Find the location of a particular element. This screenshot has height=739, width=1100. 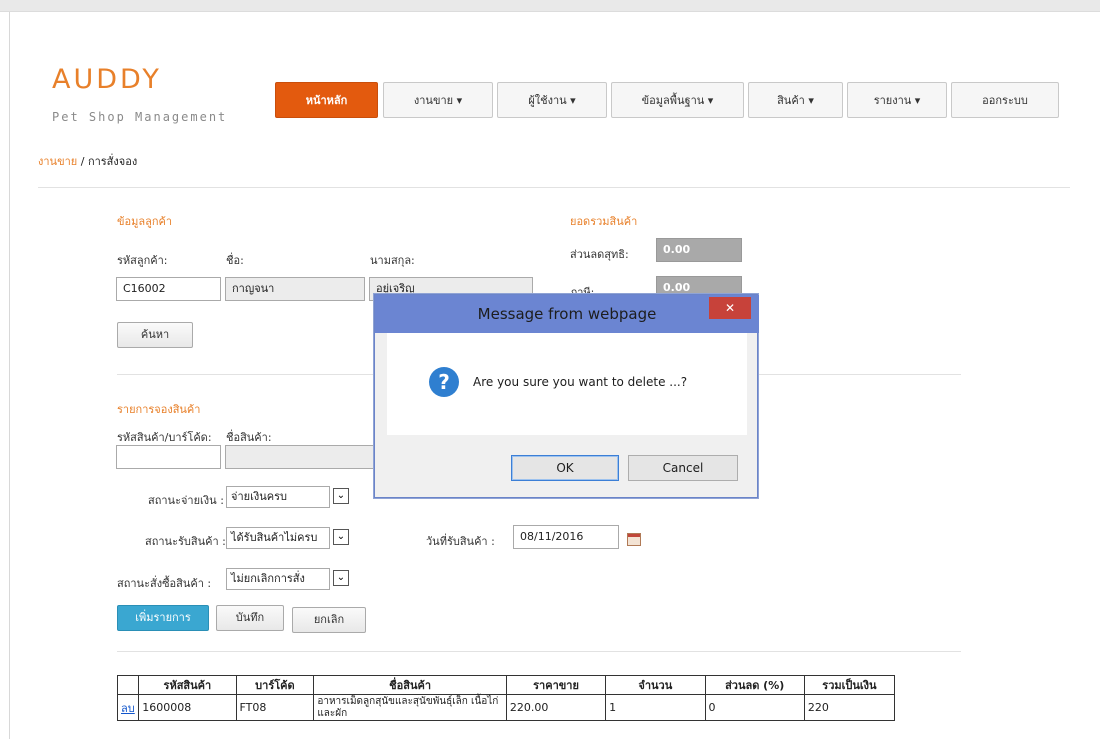

app-tagline: Pet Shop Management is located at coordinates (140, 117).